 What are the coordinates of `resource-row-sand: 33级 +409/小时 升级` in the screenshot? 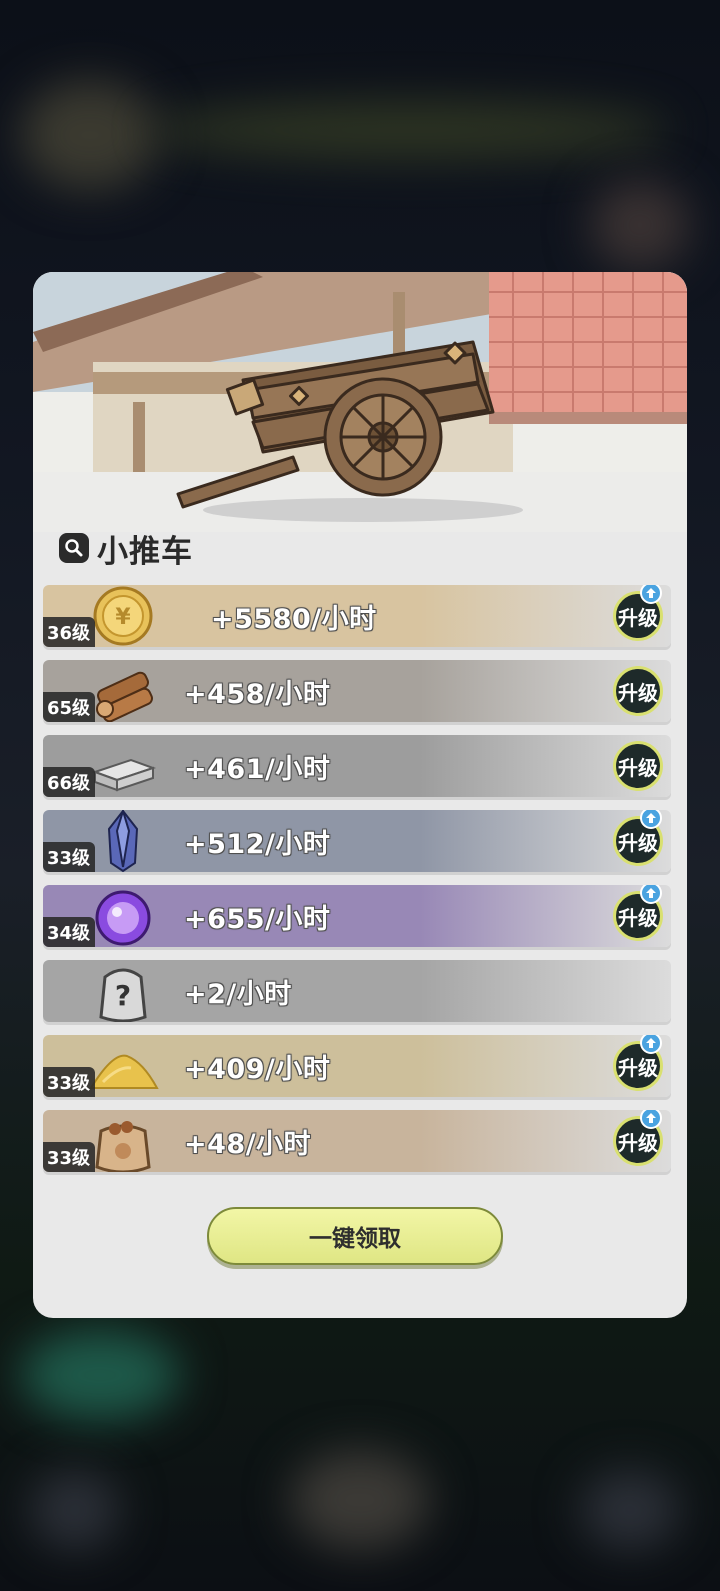 It's located at (357, 1066).